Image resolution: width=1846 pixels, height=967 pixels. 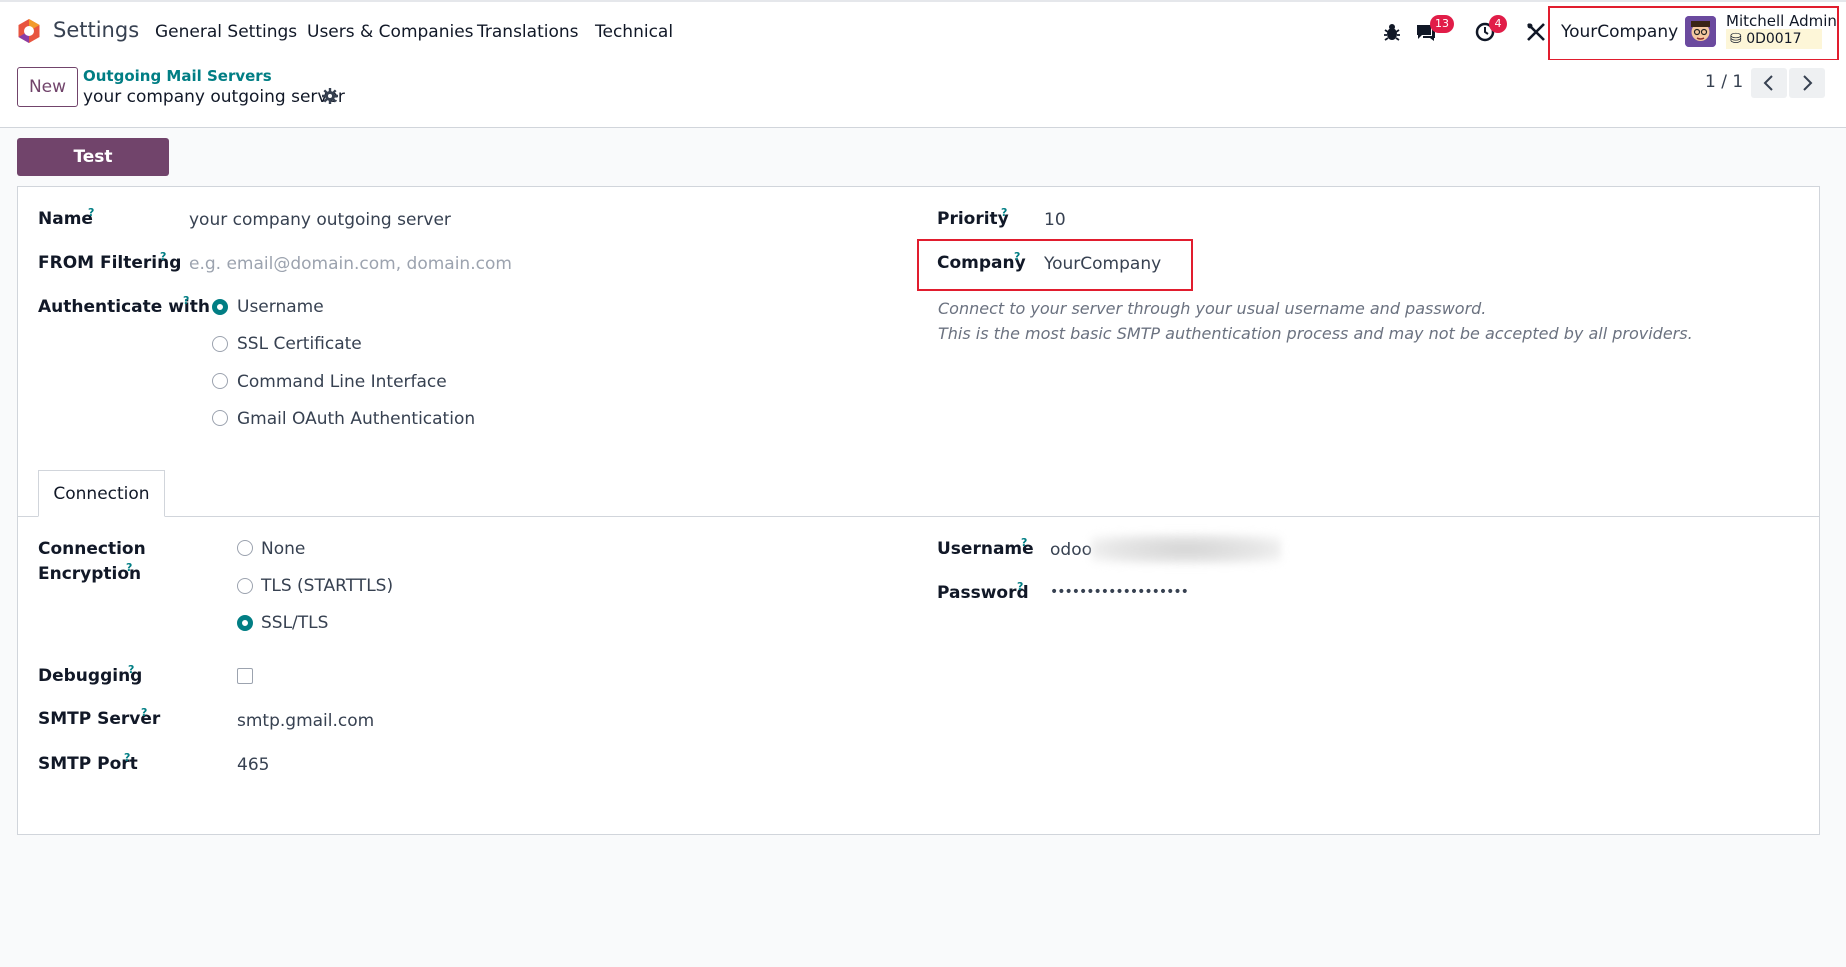 What do you see at coordinates (131, 669) in the screenshot?
I see `debugging-help-mark: ?` at bounding box center [131, 669].